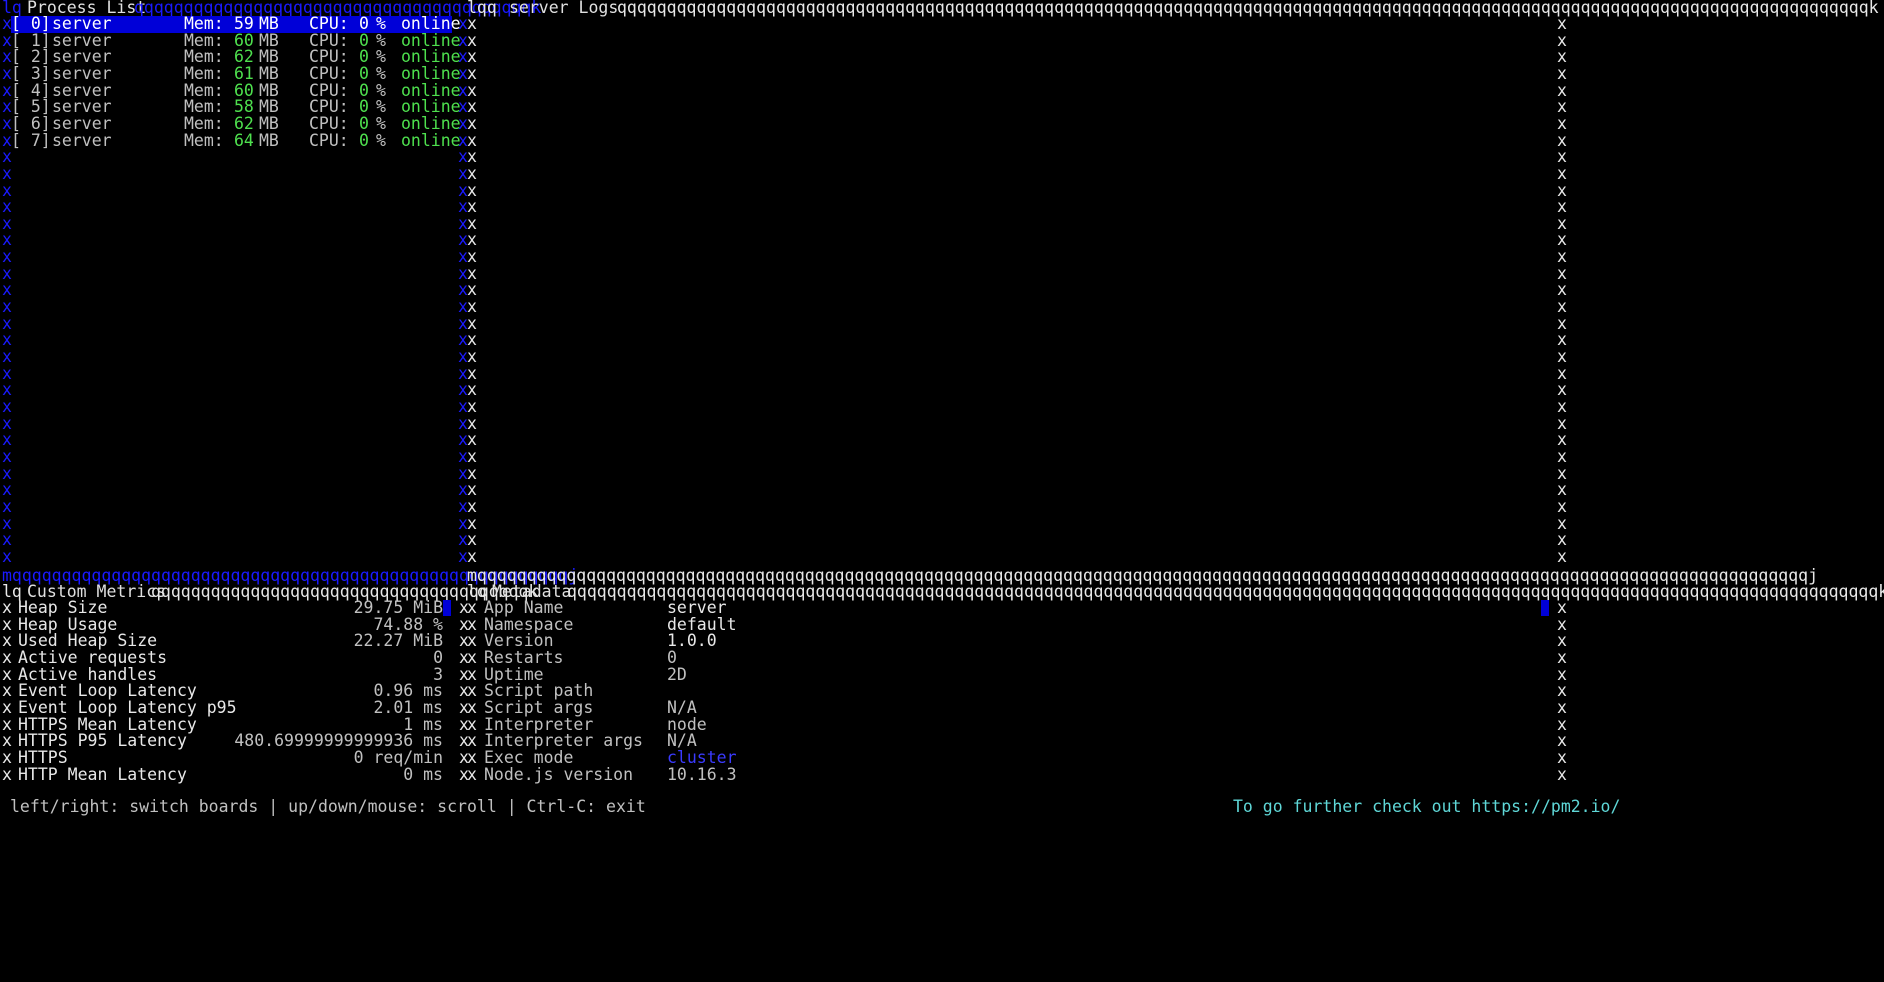 Image resolution: width=1884 pixels, height=982 pixels. I want to click on metric-label: HTTP Mean Latency, so click(102, 774).